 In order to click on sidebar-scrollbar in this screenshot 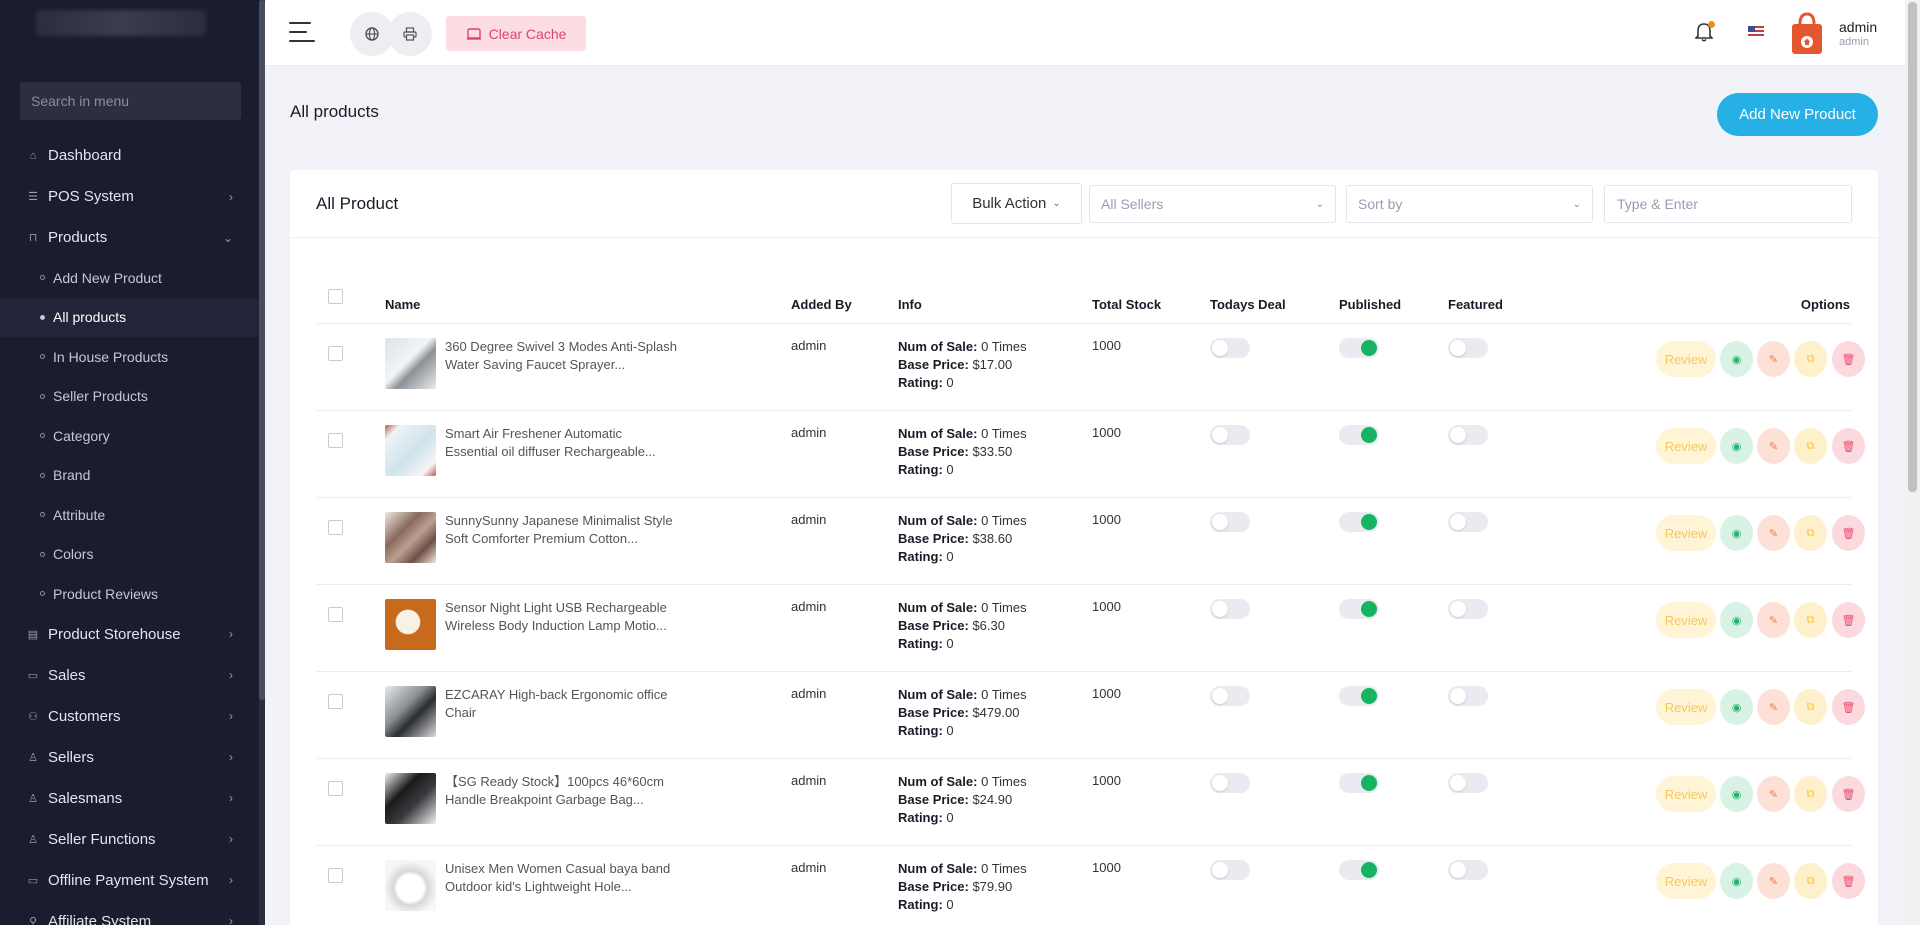, I will do `click(262, 462)`.